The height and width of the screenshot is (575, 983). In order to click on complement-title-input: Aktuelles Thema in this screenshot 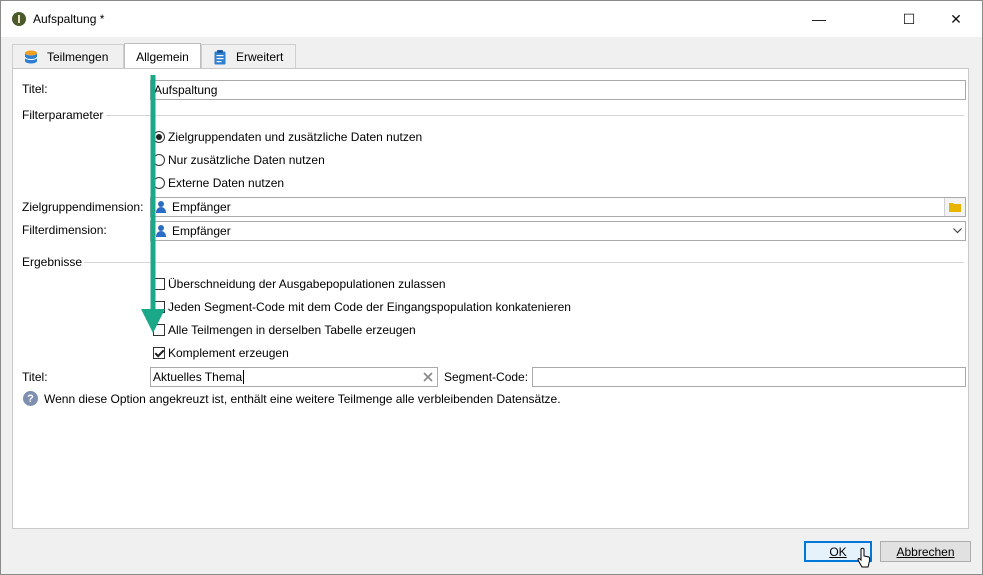, I will do `click(294, 377)`.